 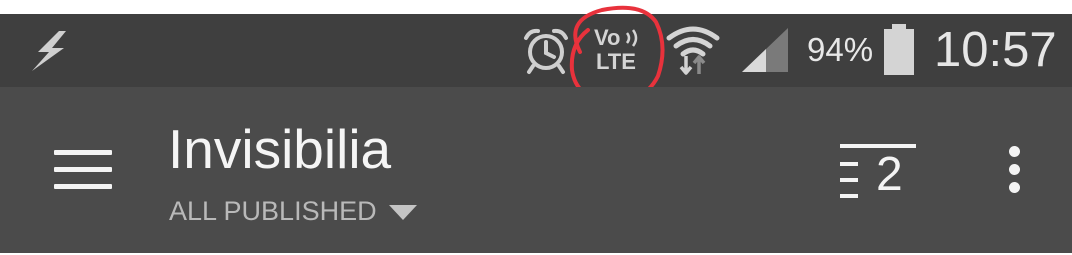 I want to click on battery-icon, so click(x=899, y=49).